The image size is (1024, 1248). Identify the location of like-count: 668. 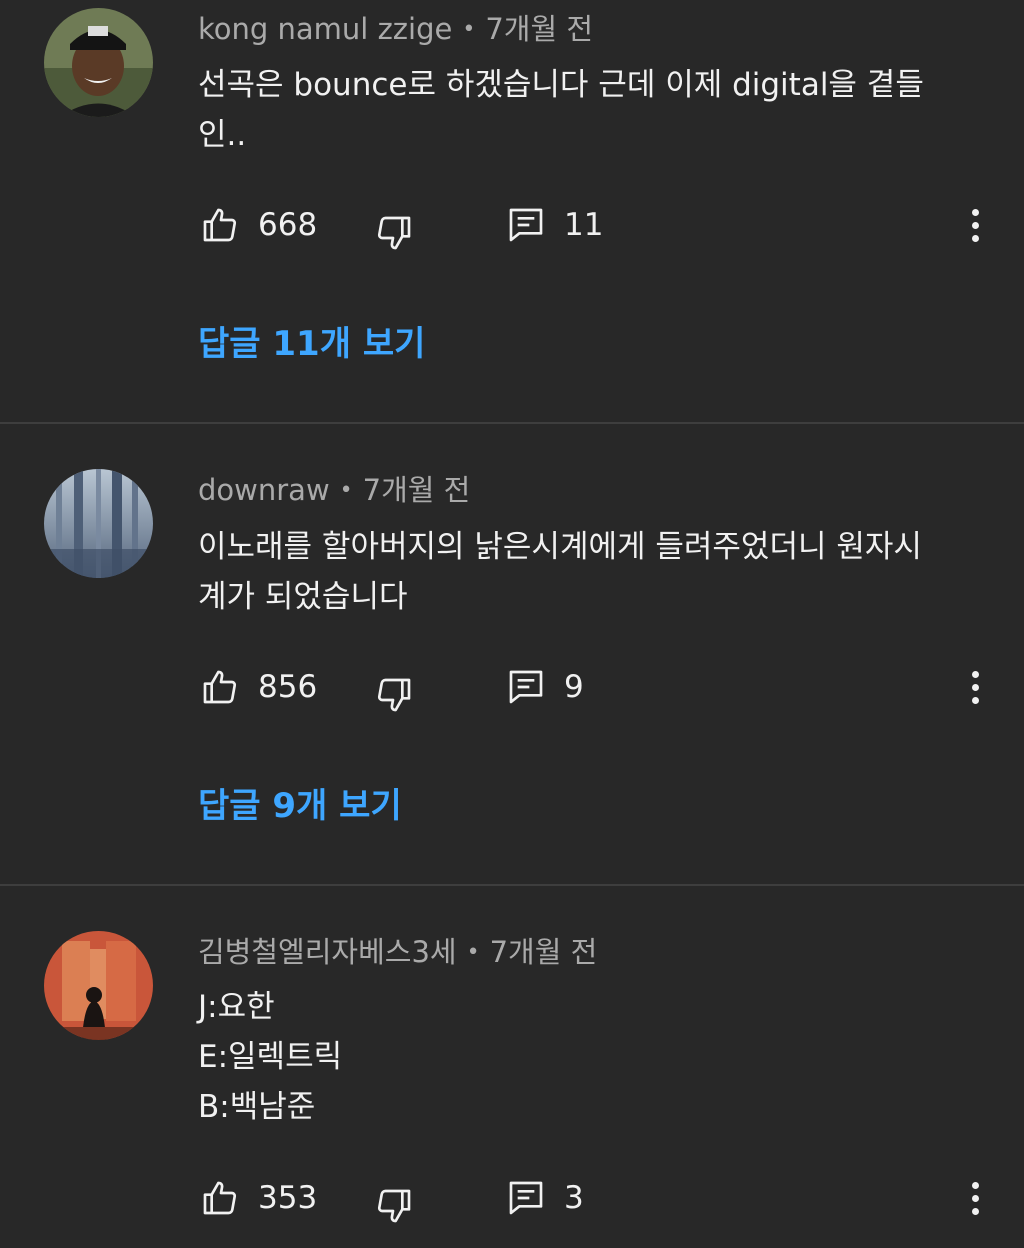
(288, 225).